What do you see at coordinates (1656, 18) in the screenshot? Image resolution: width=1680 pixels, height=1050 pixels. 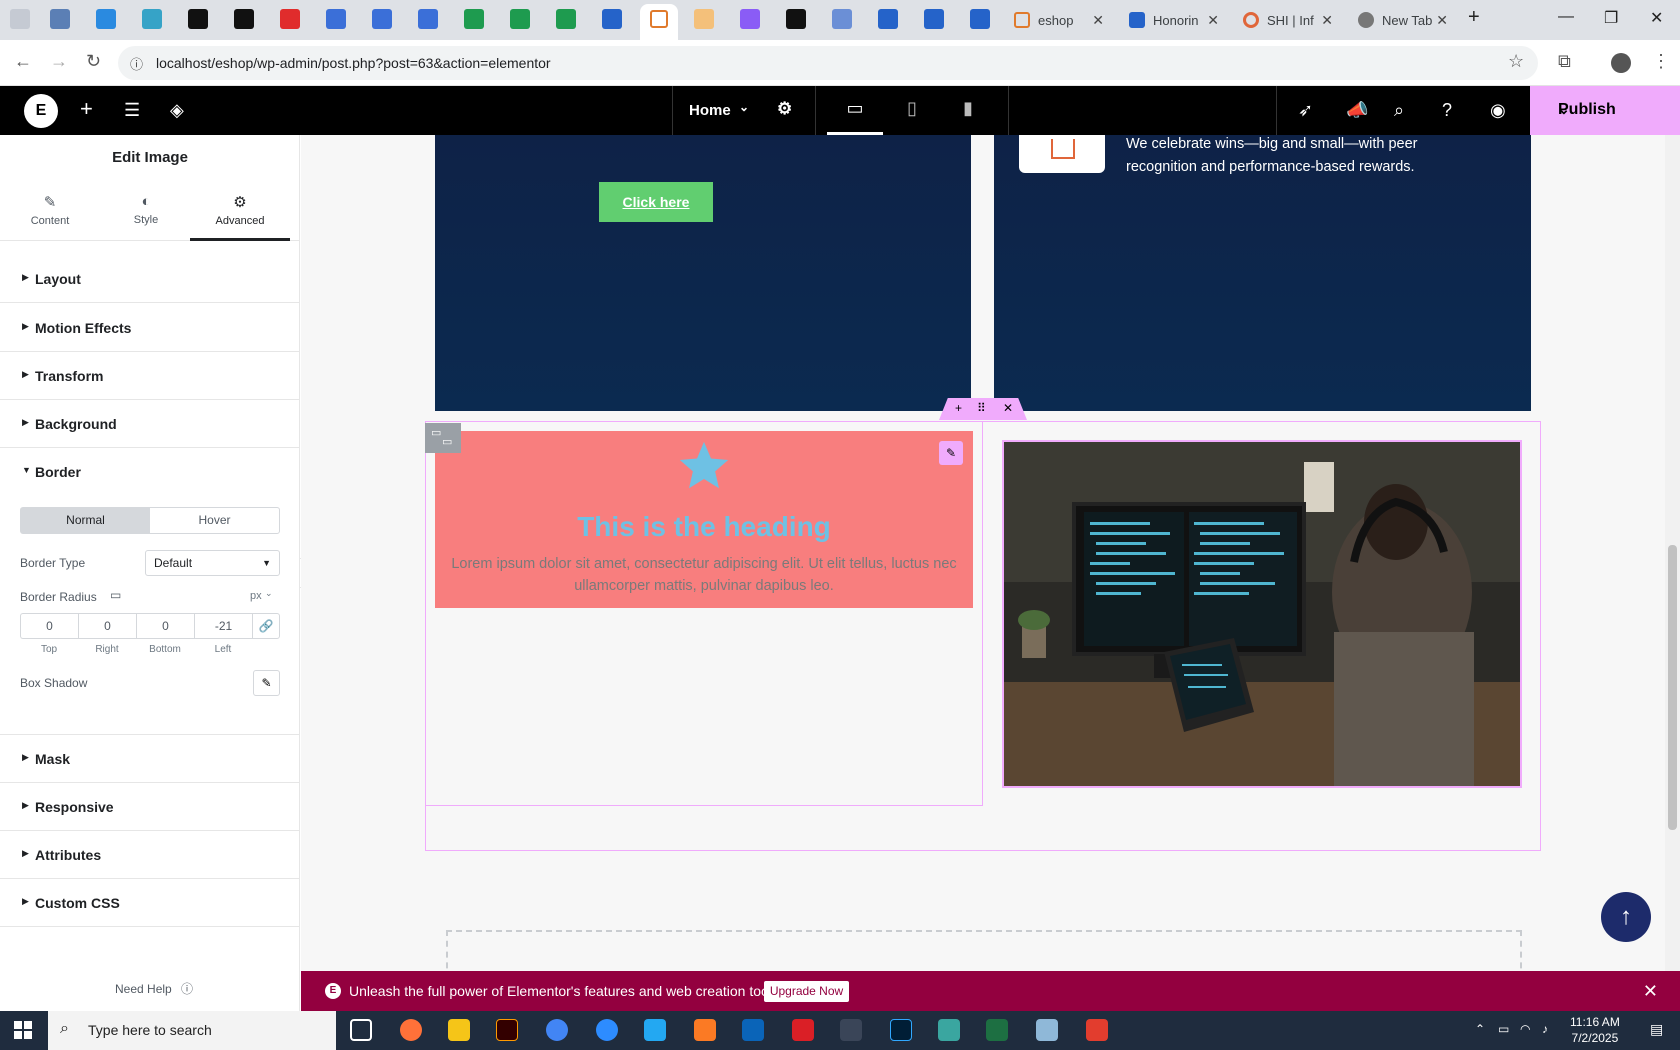 I see `close-window-icon: ✕` at bounding box center [1656, 18].